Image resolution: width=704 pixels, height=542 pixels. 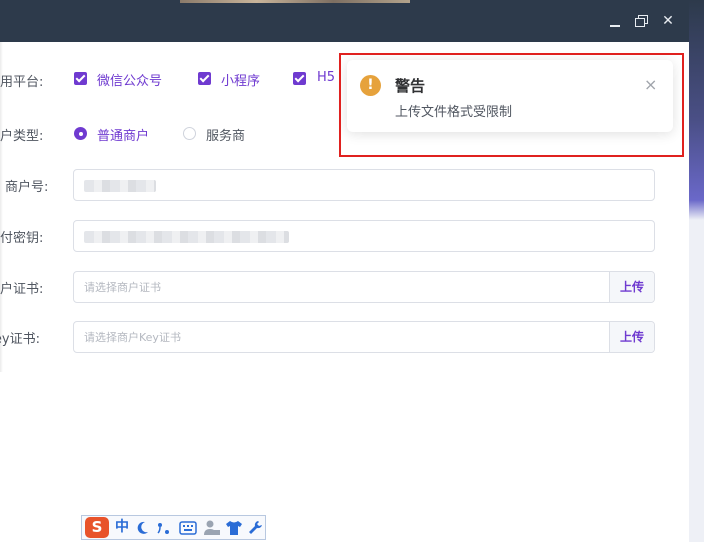 I want to click on sogou-logo-icon: S, so click(x=97, y=527).